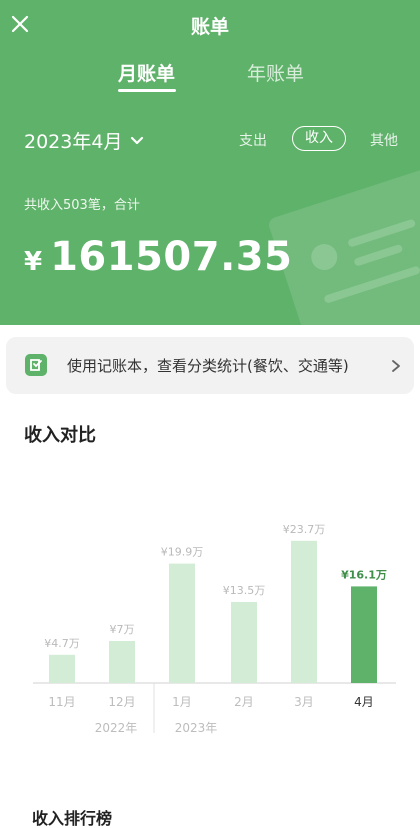 This screenshot has width=420, height=828. I want to click on category-label: 4月, so click(364, 702).